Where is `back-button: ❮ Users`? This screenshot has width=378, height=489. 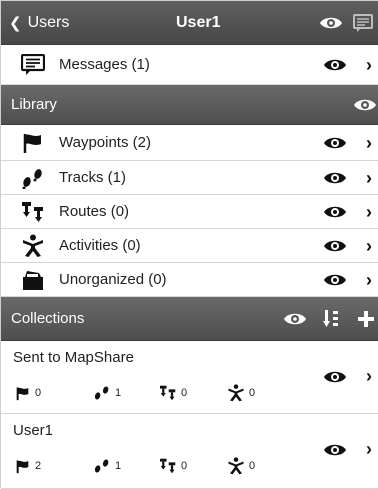
back-button: ❮ Users is located at coordinates (39, 23).